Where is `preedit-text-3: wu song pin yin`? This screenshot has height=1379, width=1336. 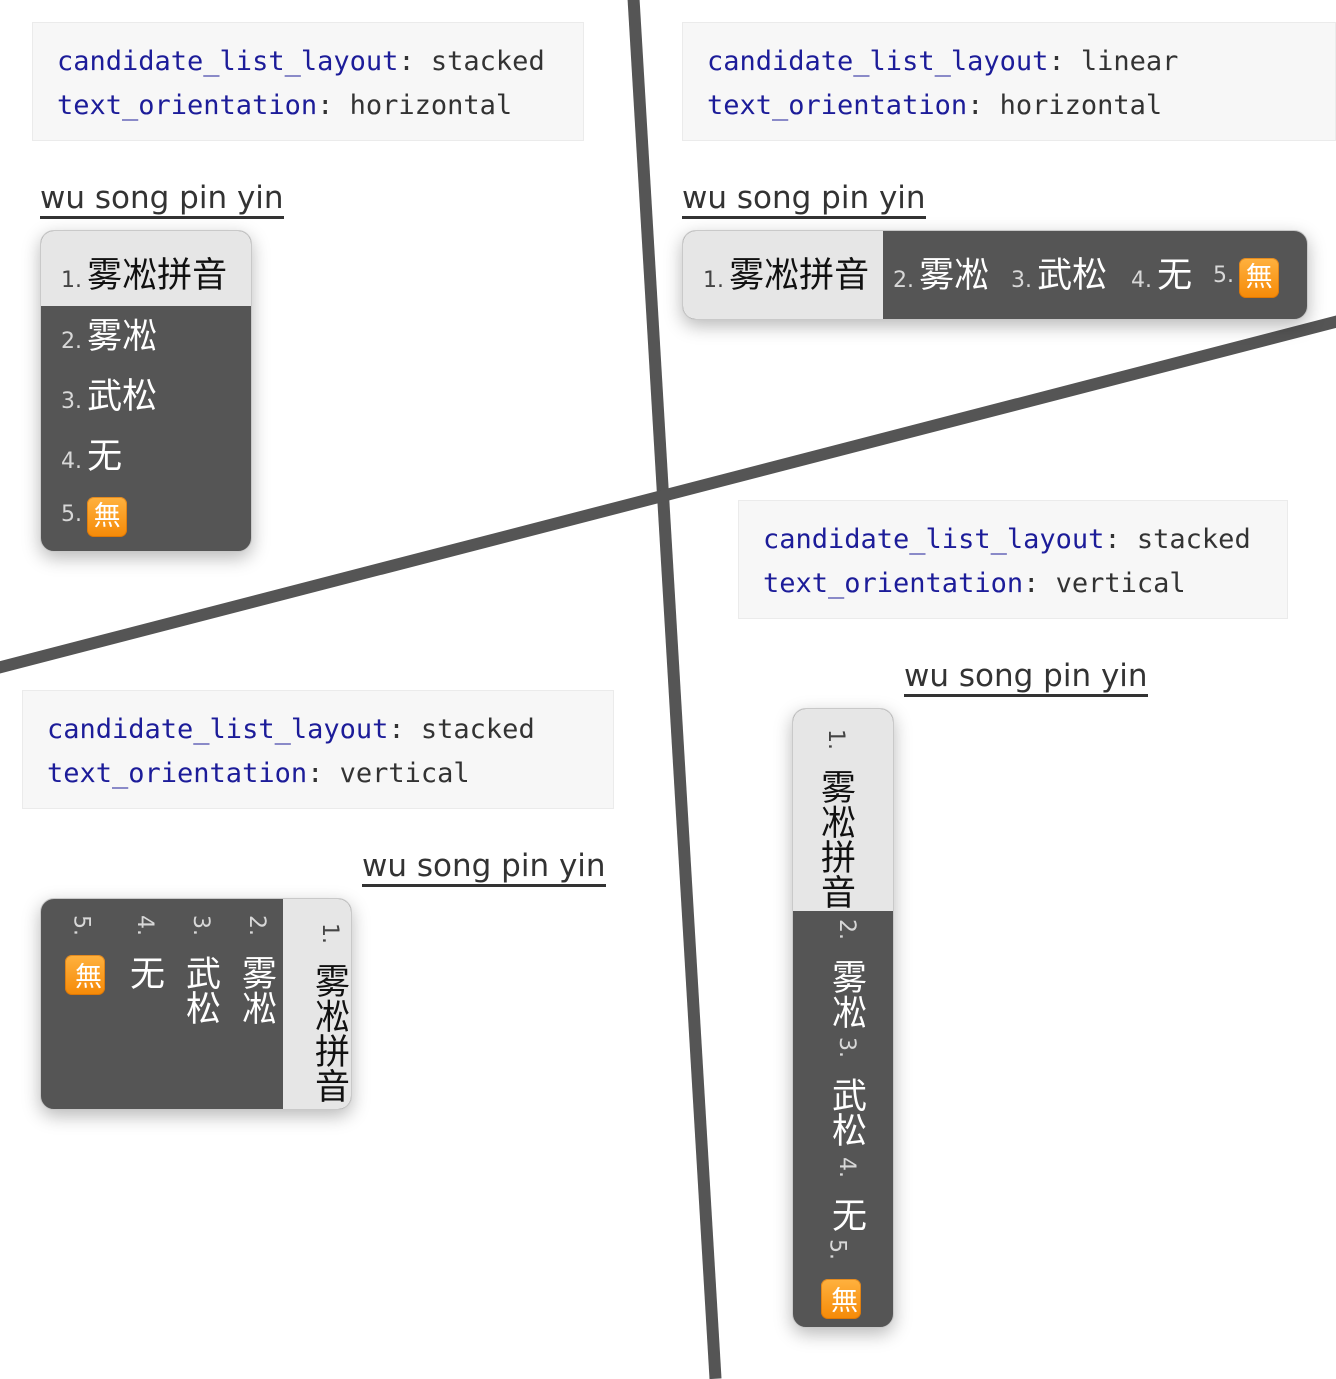
preedit-text-3: wu song pin yin is located at coordinates (484, 867).